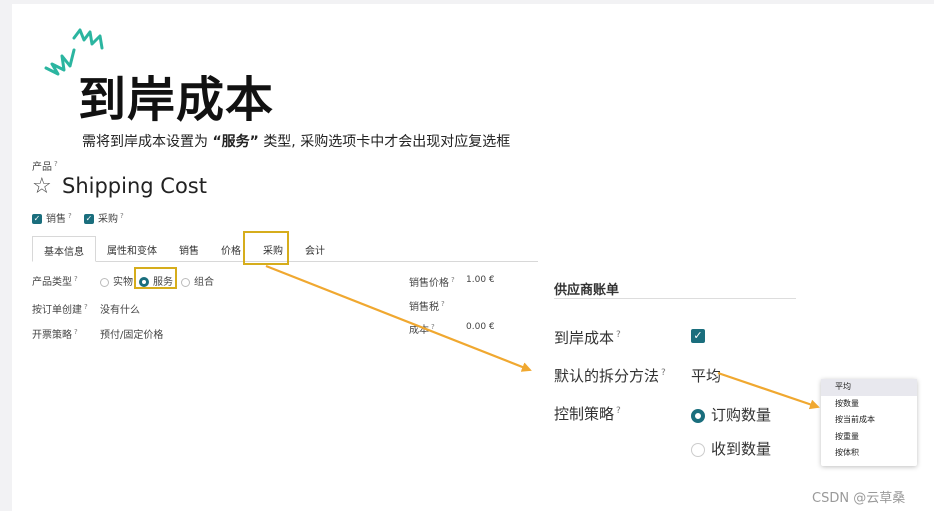  Describe the element at coordinates (768, 390) in the screenshot. I see `arrow-split-to-dropdown` at that location.